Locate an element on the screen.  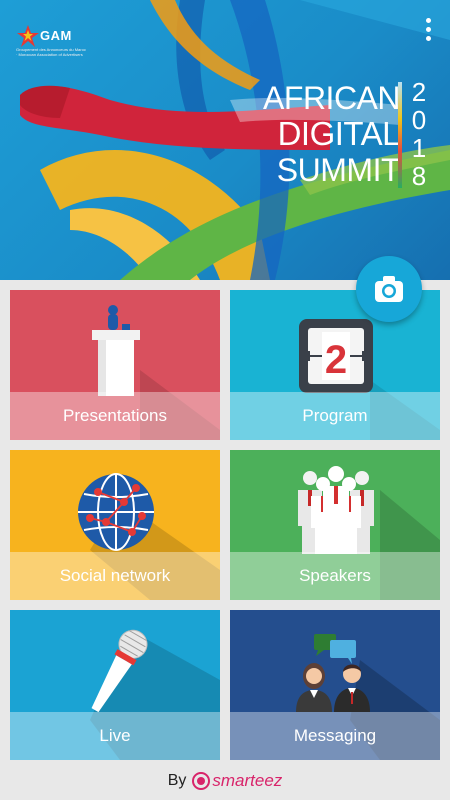
camera-icon is located at coordinates (389, 289).